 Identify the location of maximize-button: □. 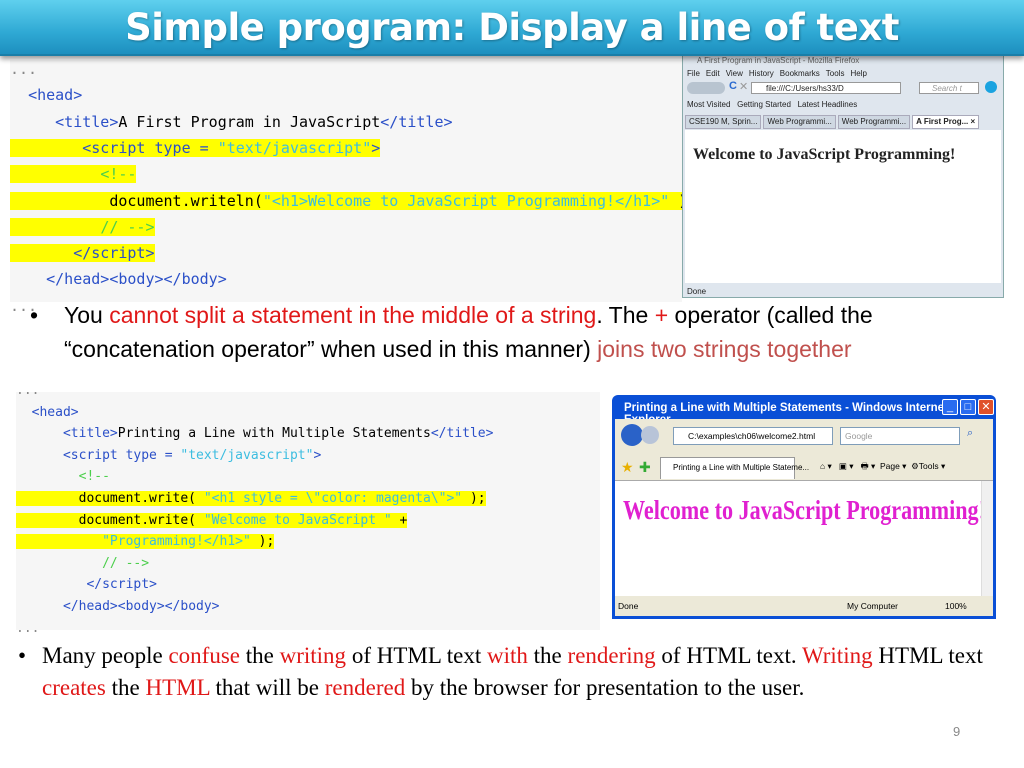
(968, 407).